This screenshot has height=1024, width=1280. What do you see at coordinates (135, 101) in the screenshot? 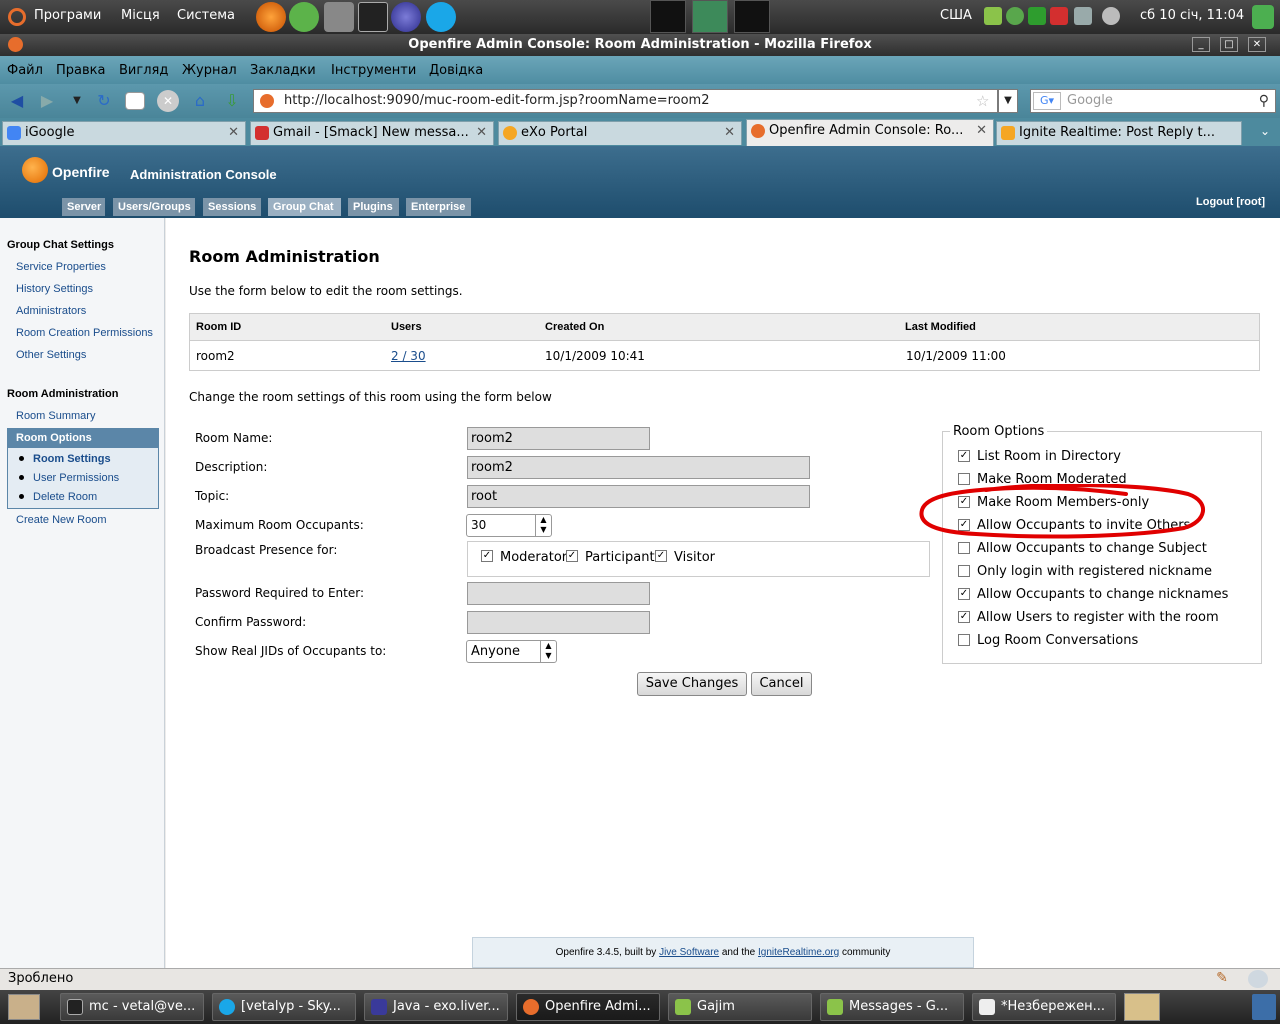
I see `new-bookmark-icon` at bounding box center [135, 101].